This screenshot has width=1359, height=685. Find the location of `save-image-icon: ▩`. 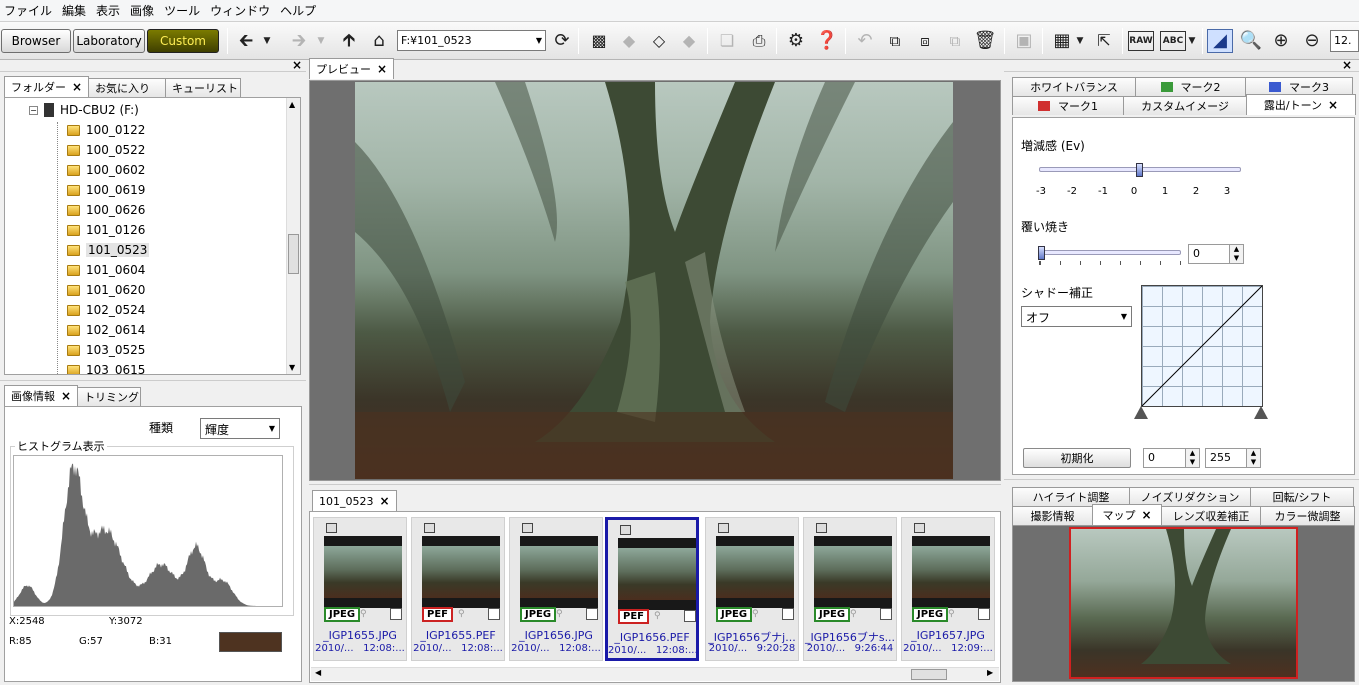

save-image-icon: ▩ is located at coordinates (599, 41).